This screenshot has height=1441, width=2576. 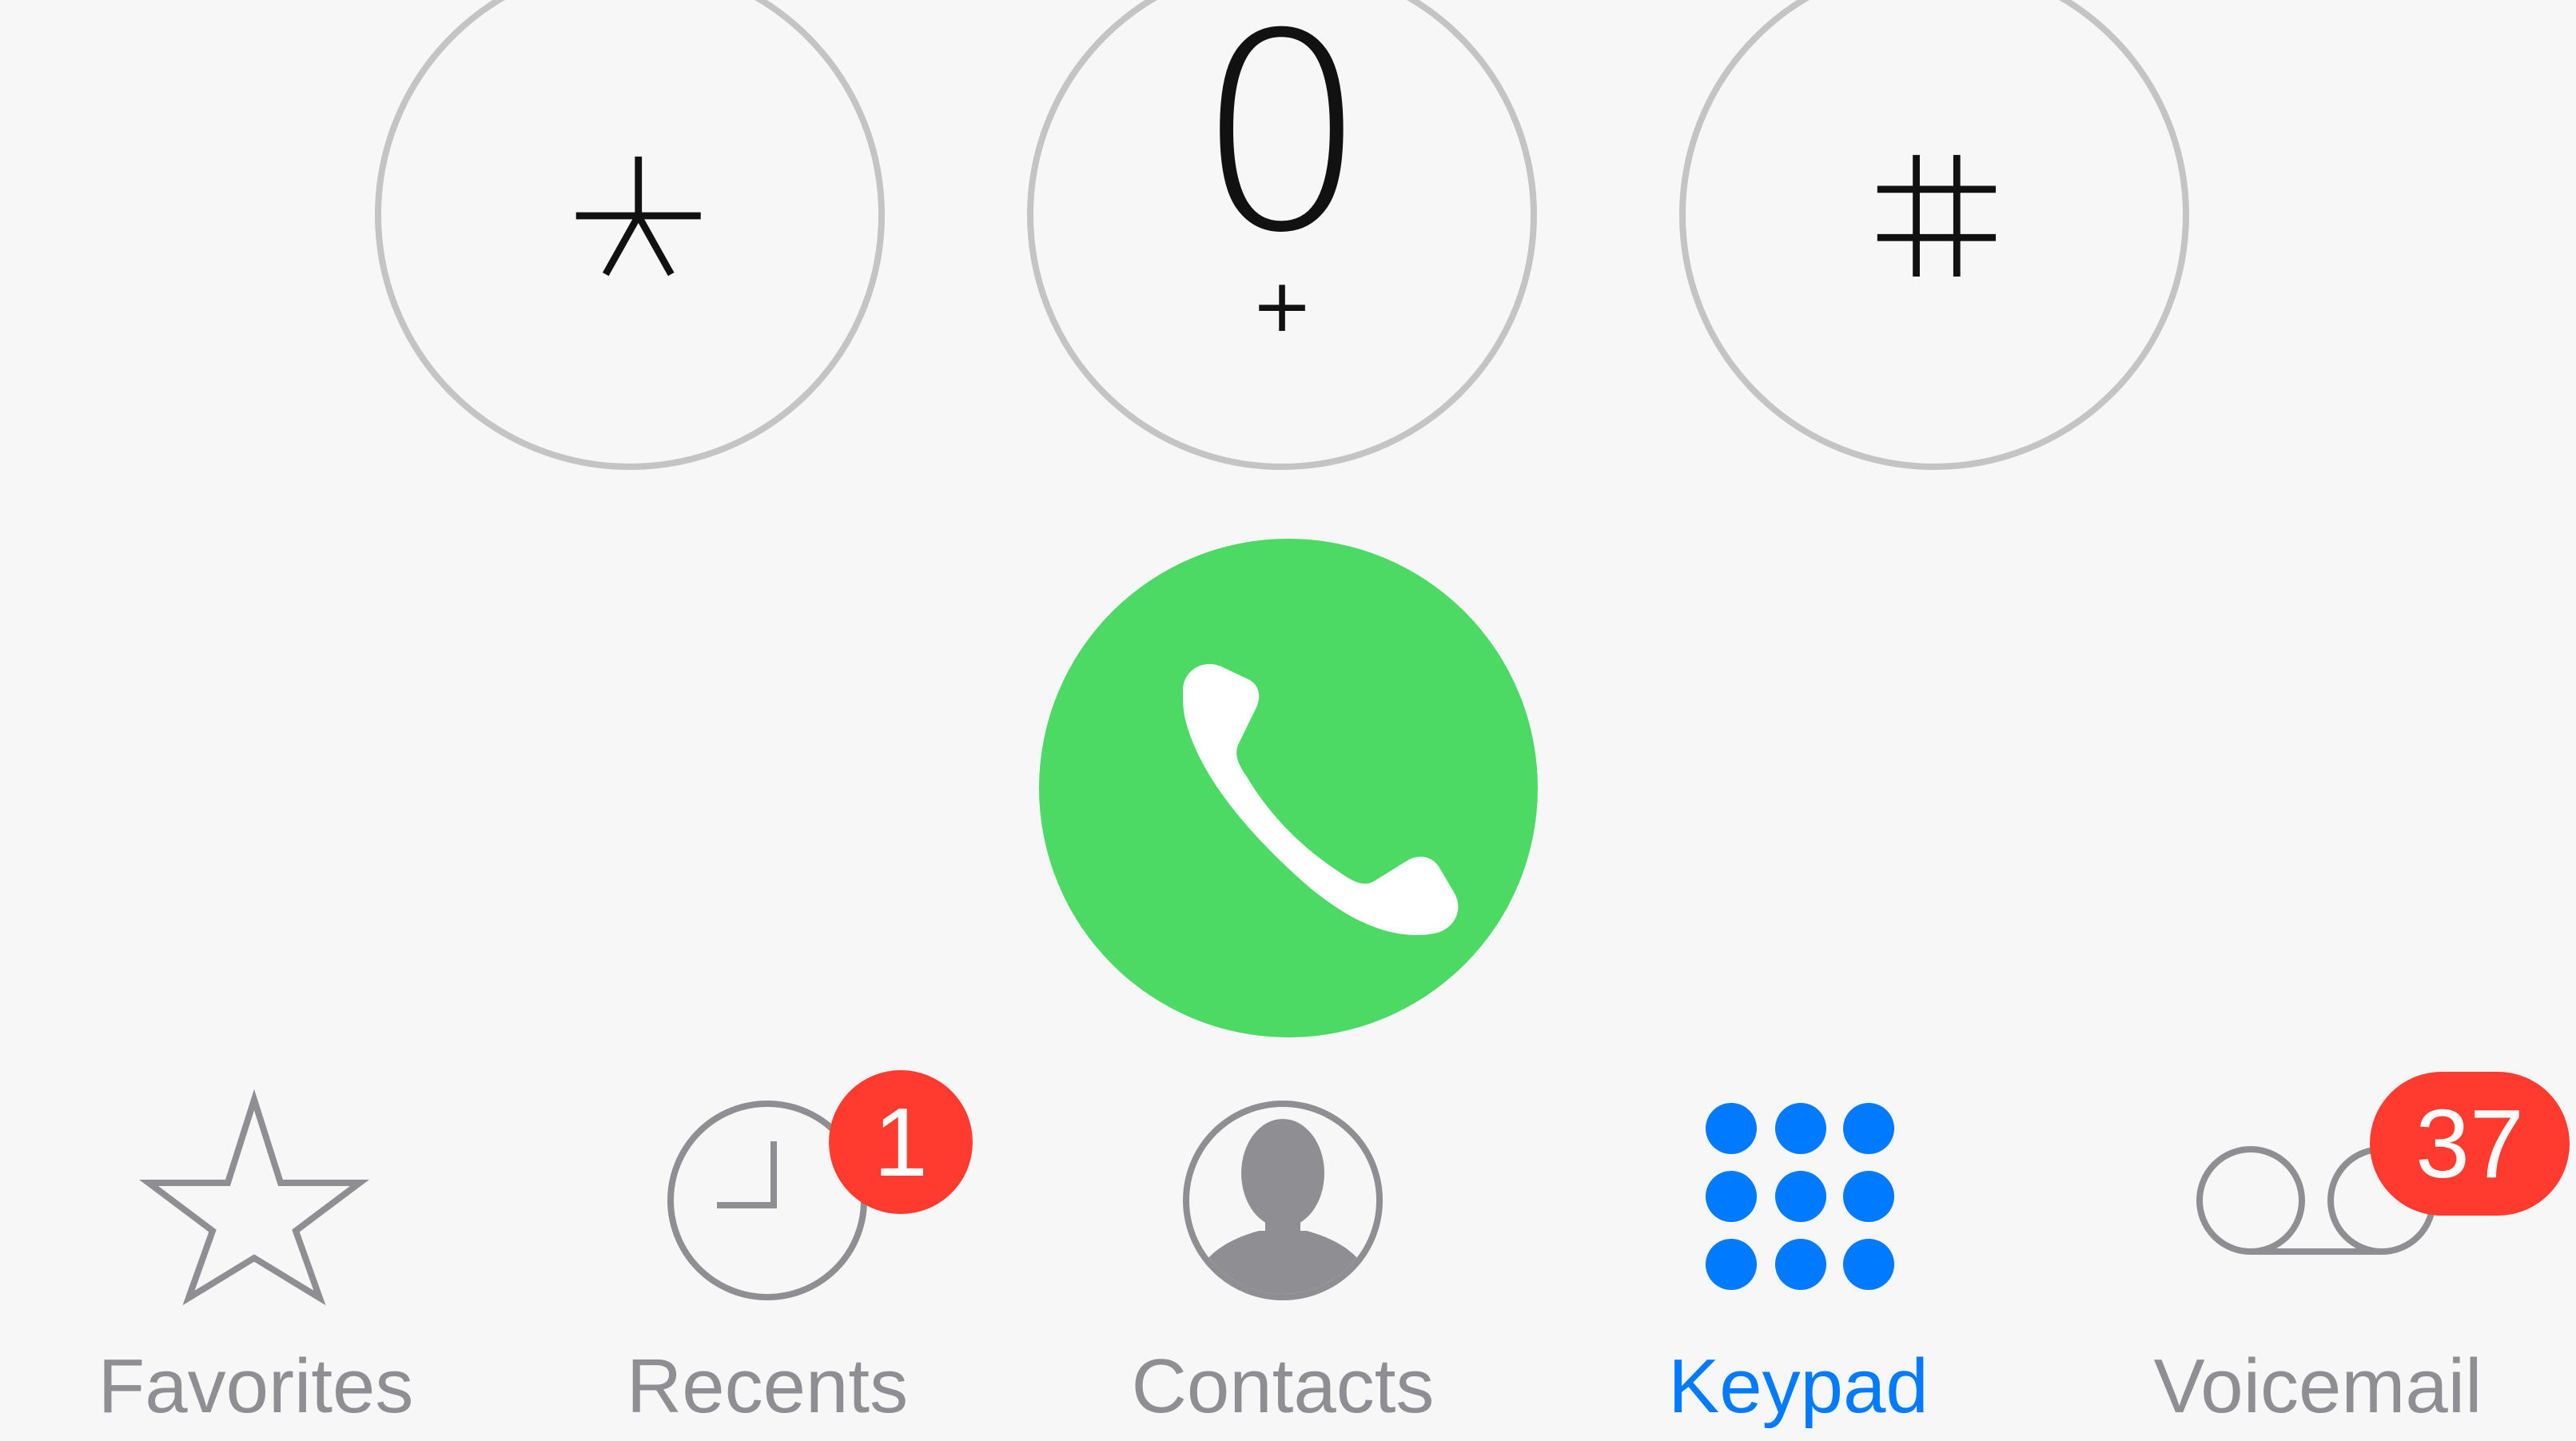 I want to click on tab-contacts: Contacts, so click(x=1283, y=1256).